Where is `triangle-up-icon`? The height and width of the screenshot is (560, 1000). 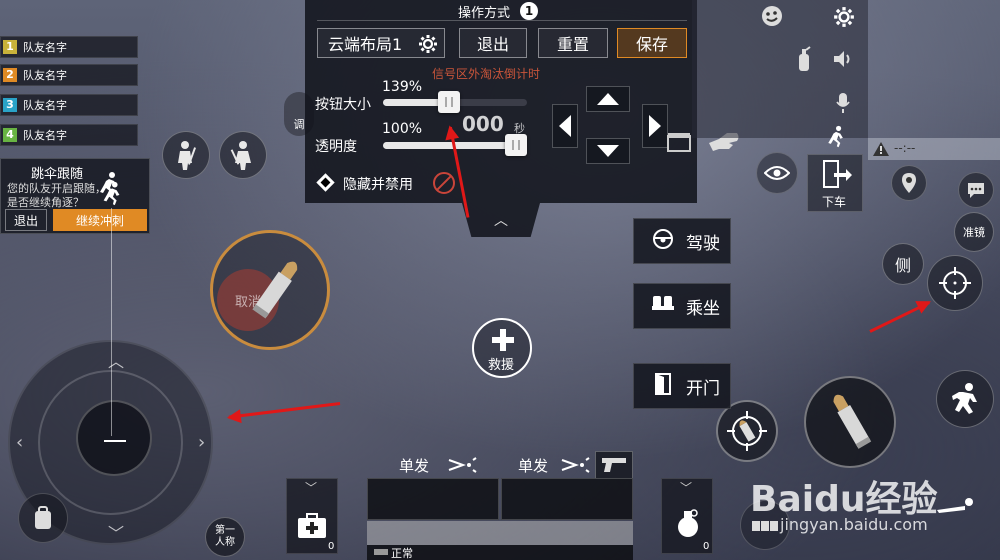
triangle-up-icon is located at coordinates (608, 99).